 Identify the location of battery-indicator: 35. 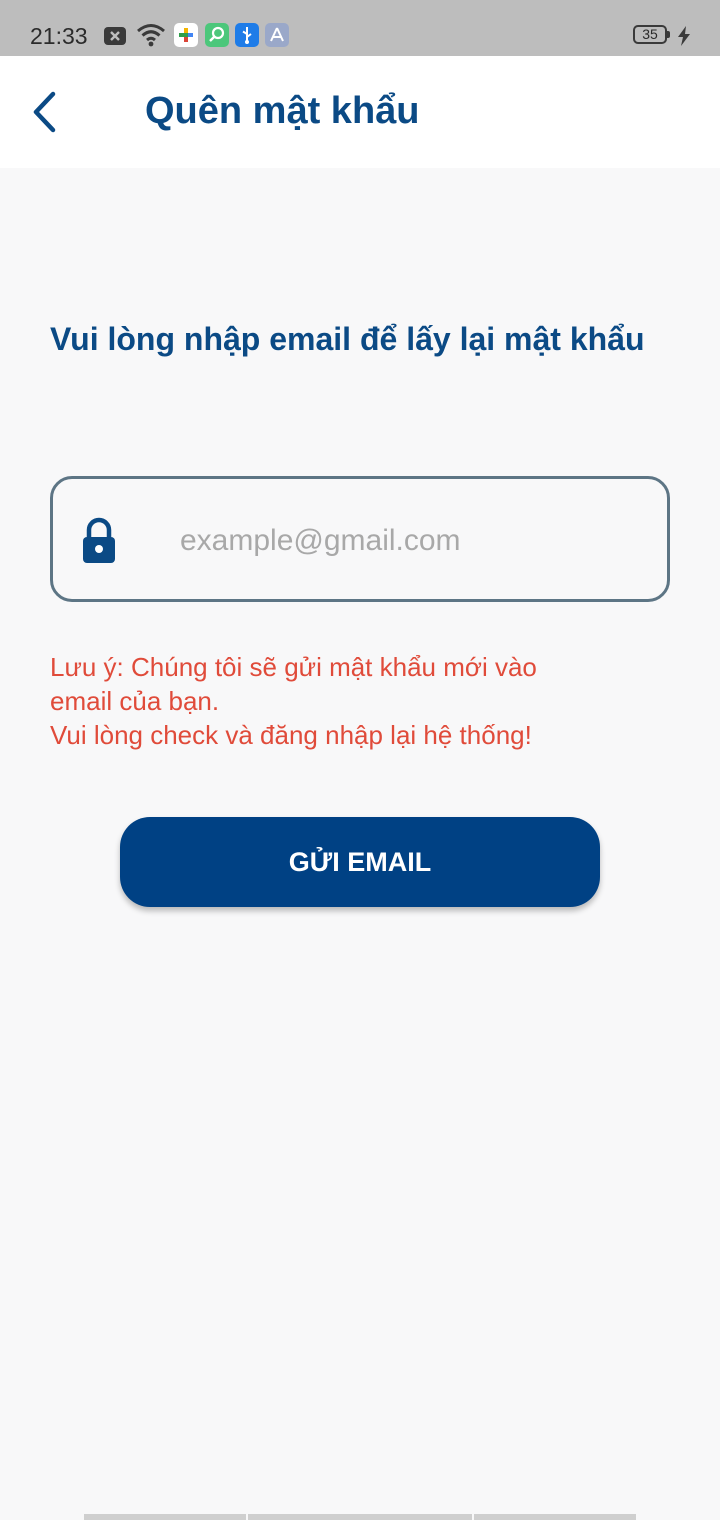
(650, 34).